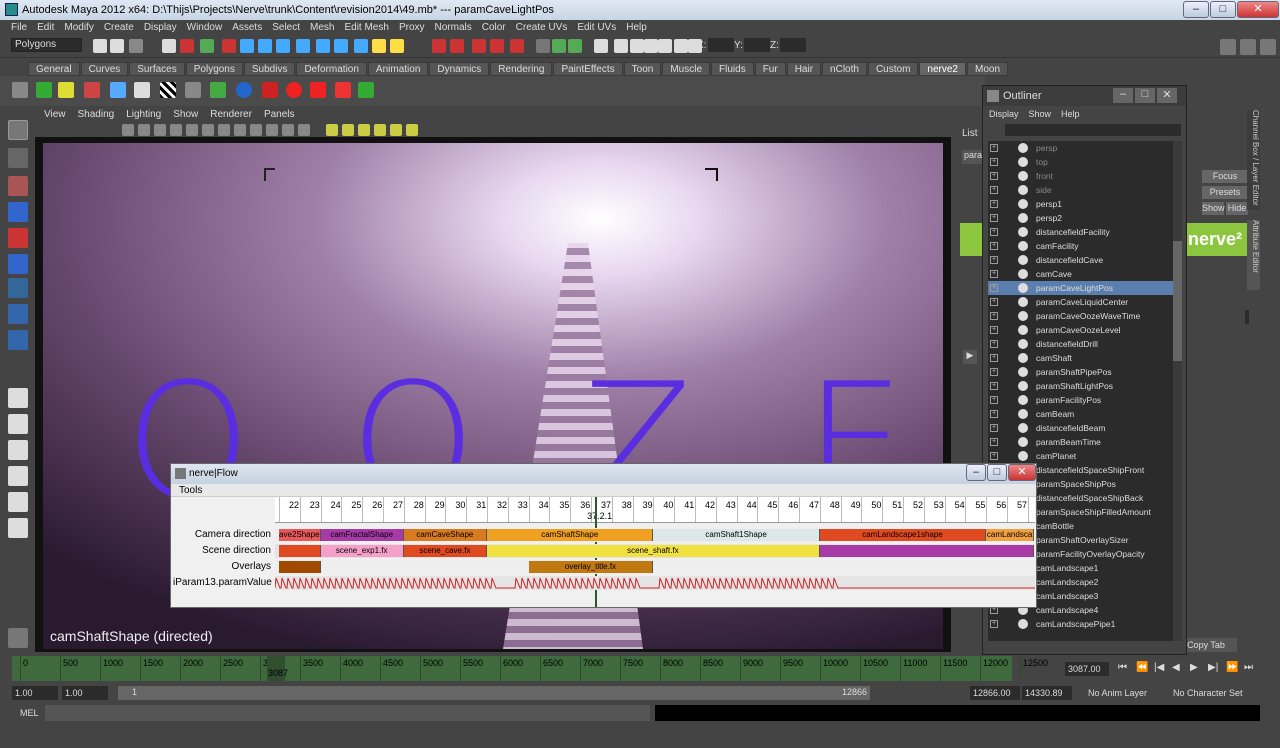 This screenshot has height=748, width=1280. What do you see at coordinates (596, 28) in the screenshot?
I see `menu-item: Edit UVs` at bounding box center [596, 28].